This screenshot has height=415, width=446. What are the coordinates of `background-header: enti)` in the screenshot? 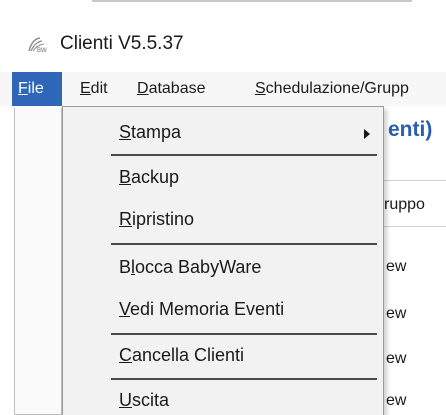 It's located at (410, 129).